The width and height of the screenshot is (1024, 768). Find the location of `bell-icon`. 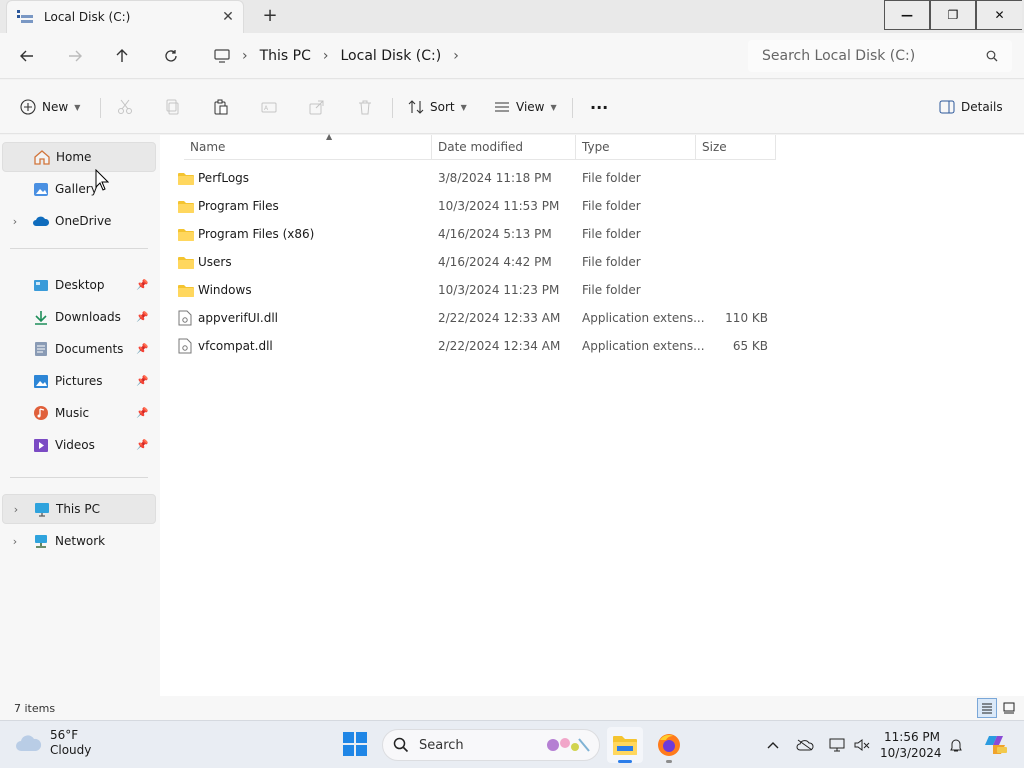

bell-icon is located at coordinates (956, 745).